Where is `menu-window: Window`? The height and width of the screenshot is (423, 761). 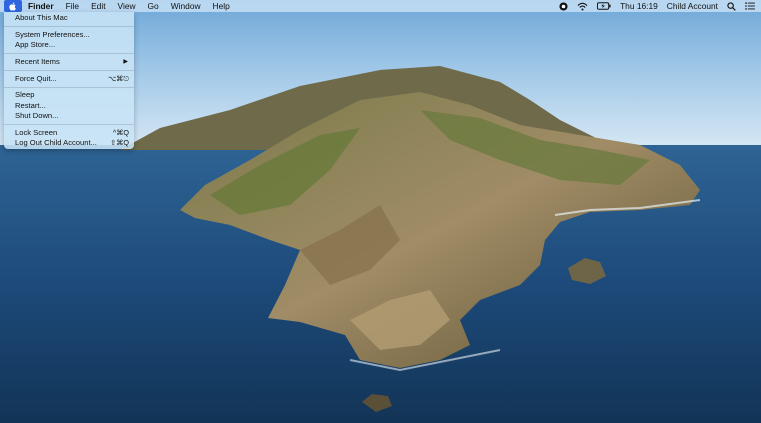
menu-window: Window is located at coordinates (186, 6).